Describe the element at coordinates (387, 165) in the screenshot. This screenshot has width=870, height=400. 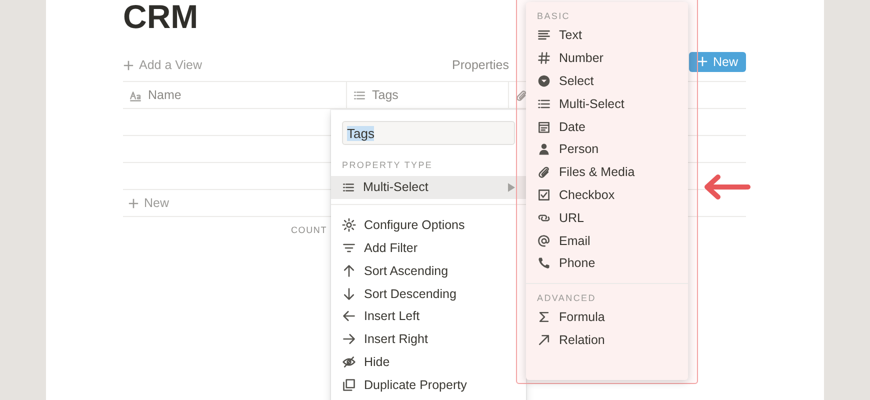
I see `section-heading: PROPERTY TYPE` at that location.